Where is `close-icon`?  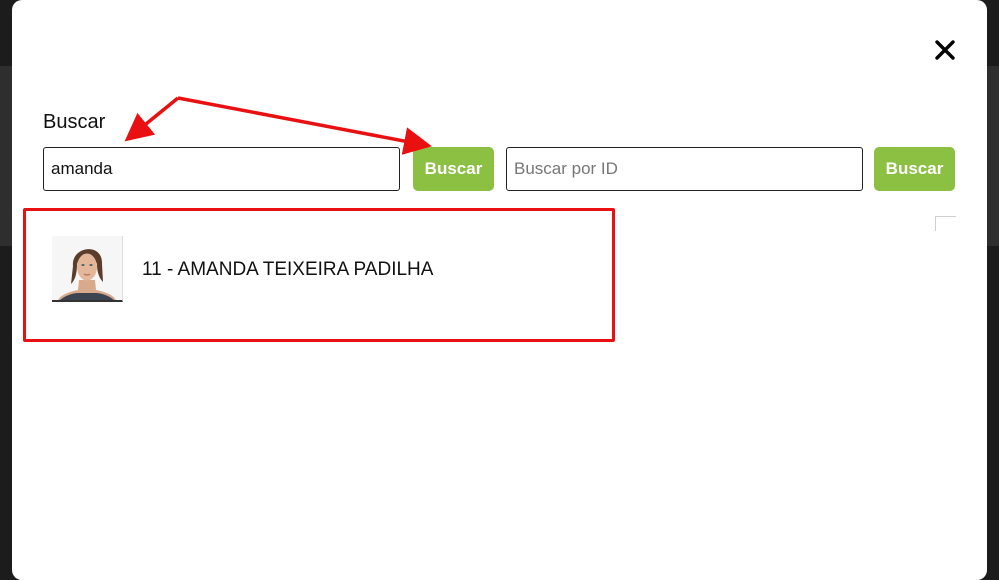 close-icon is located at coordinates (945, 50).